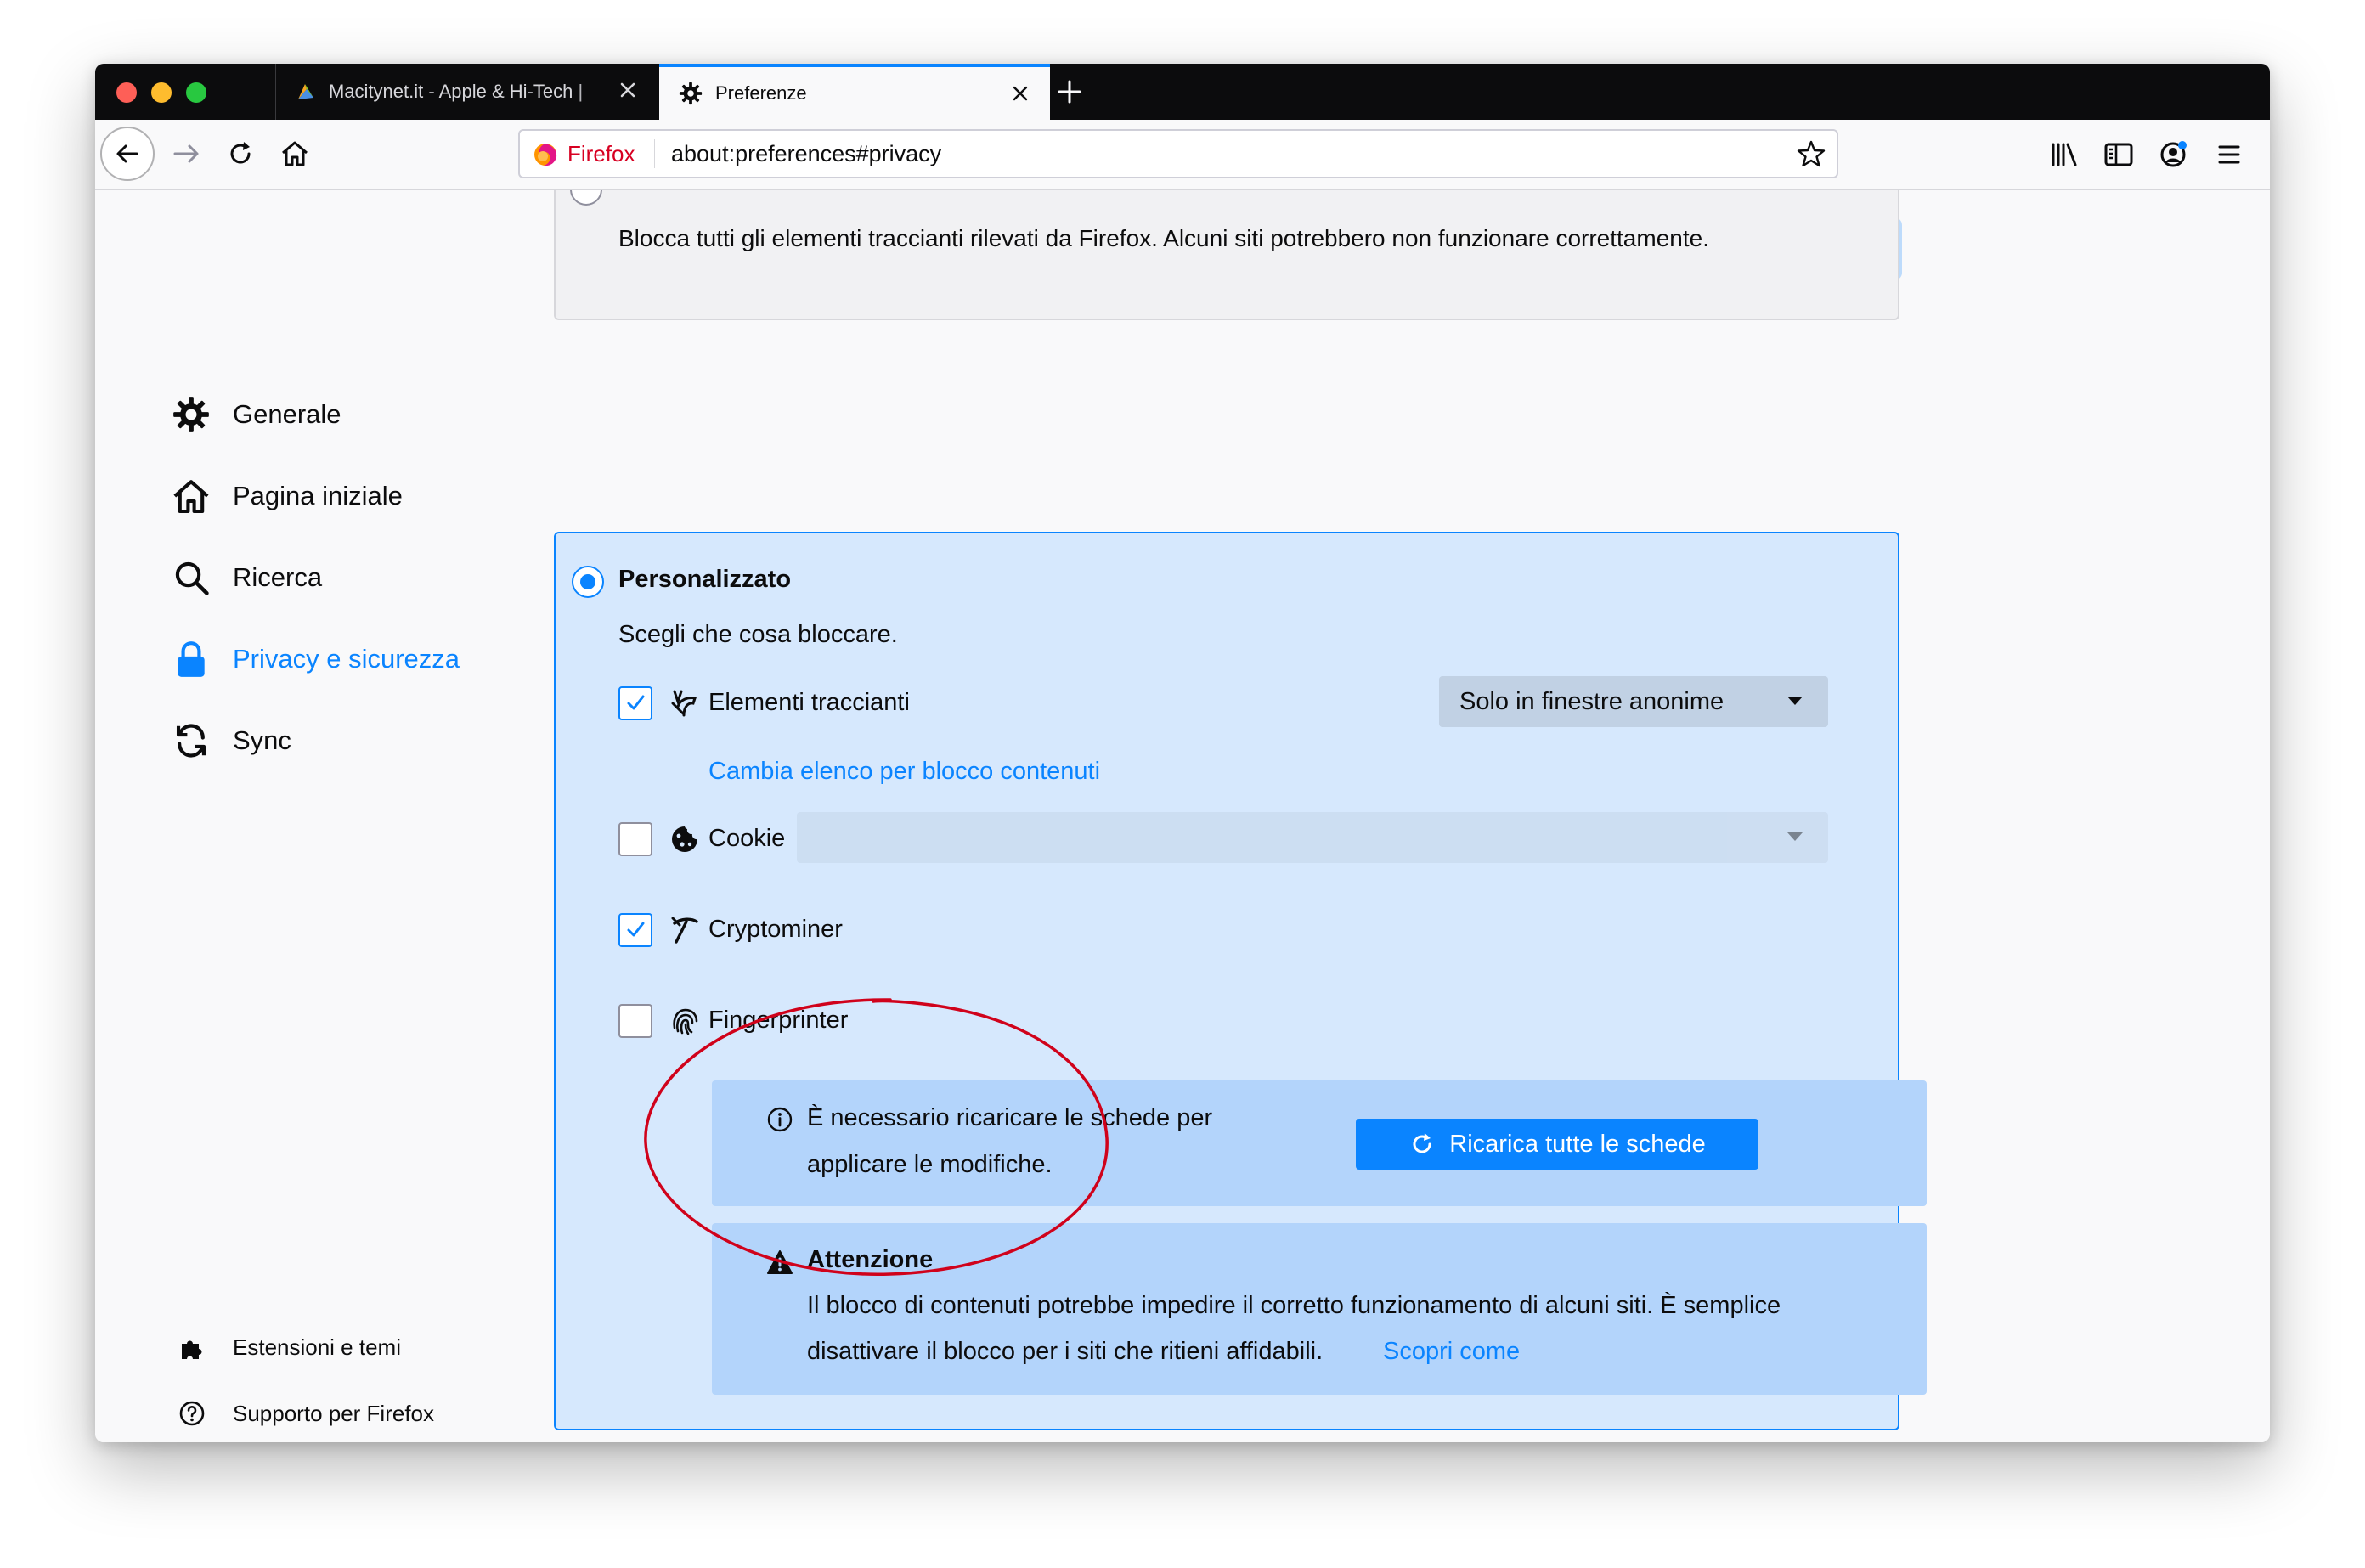 The width and height of the screenshot is (2365, 1568). Describe the element at coordinates (192, 1350) in the screenshot. I see `puzzle-icon` at that location.